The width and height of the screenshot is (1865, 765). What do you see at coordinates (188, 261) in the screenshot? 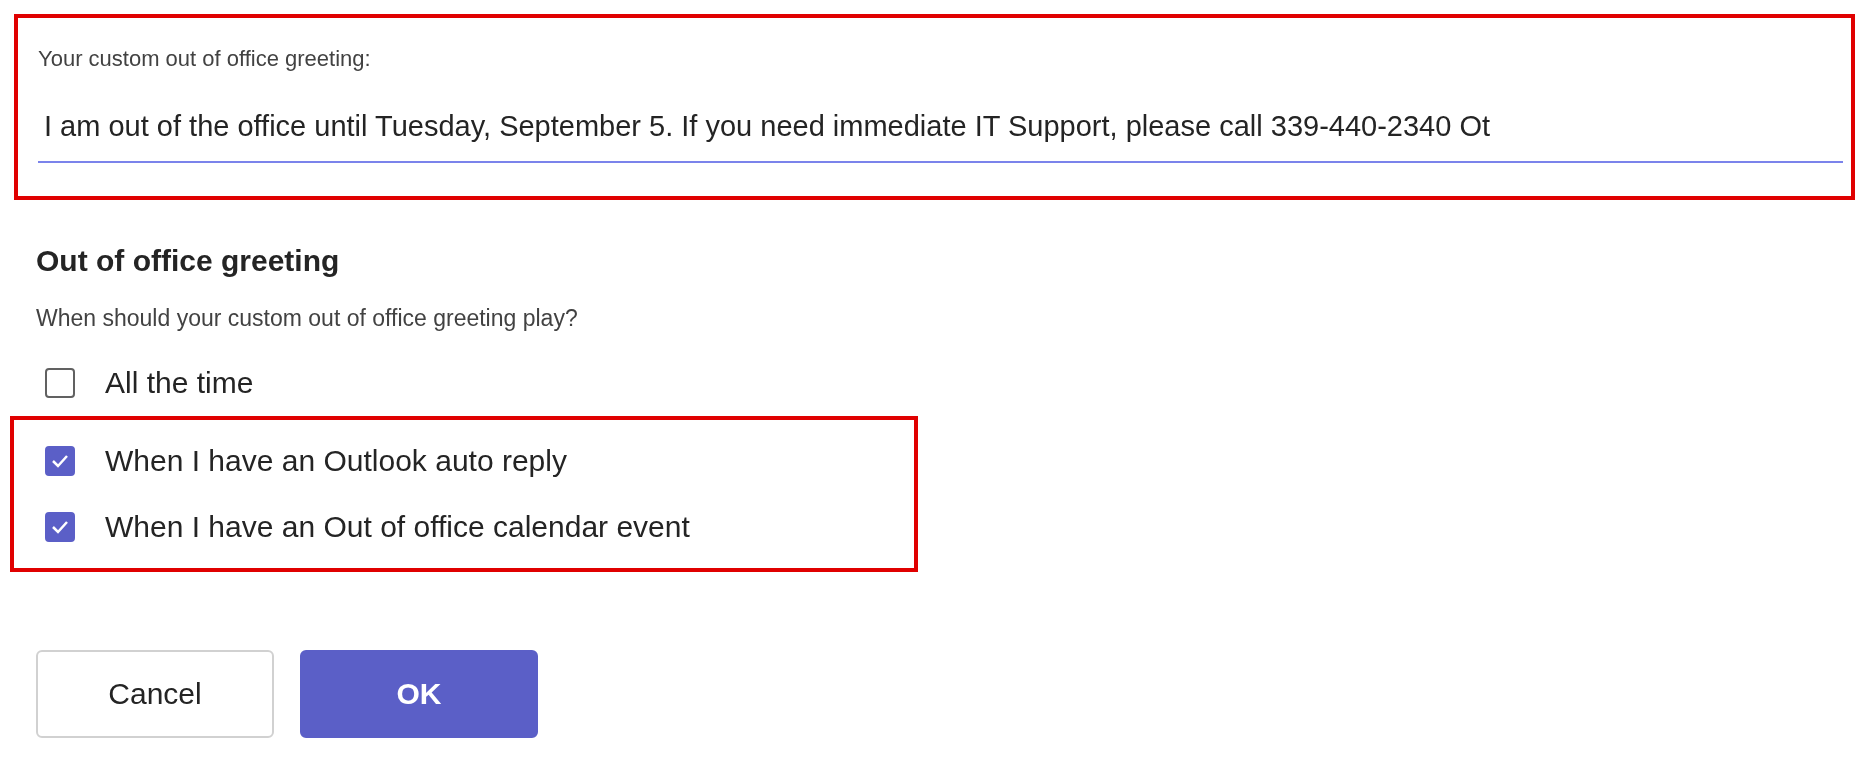
I see `section-title: Out of office greeting` at bounding box center [188, 261].